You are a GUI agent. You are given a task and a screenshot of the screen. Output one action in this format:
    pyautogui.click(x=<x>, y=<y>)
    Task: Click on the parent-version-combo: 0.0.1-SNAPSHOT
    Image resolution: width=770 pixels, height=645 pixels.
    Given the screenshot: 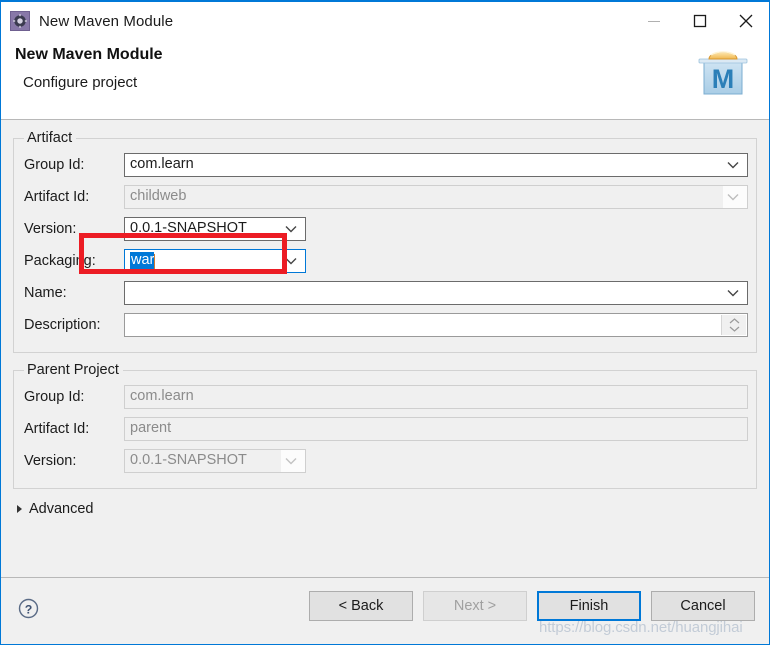 What is the action you would take?
    pyautogui.click(x=215, y=461)
    